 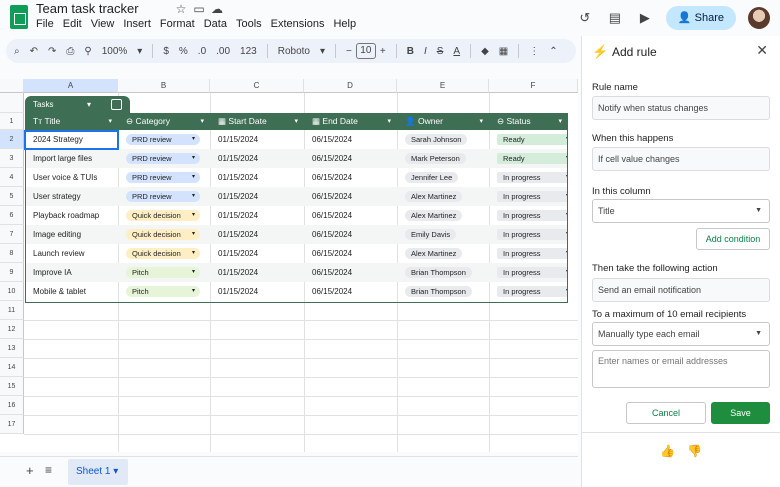 I want to click on header-owner: 👤 Owner ▾, so click(x=443, y=121).